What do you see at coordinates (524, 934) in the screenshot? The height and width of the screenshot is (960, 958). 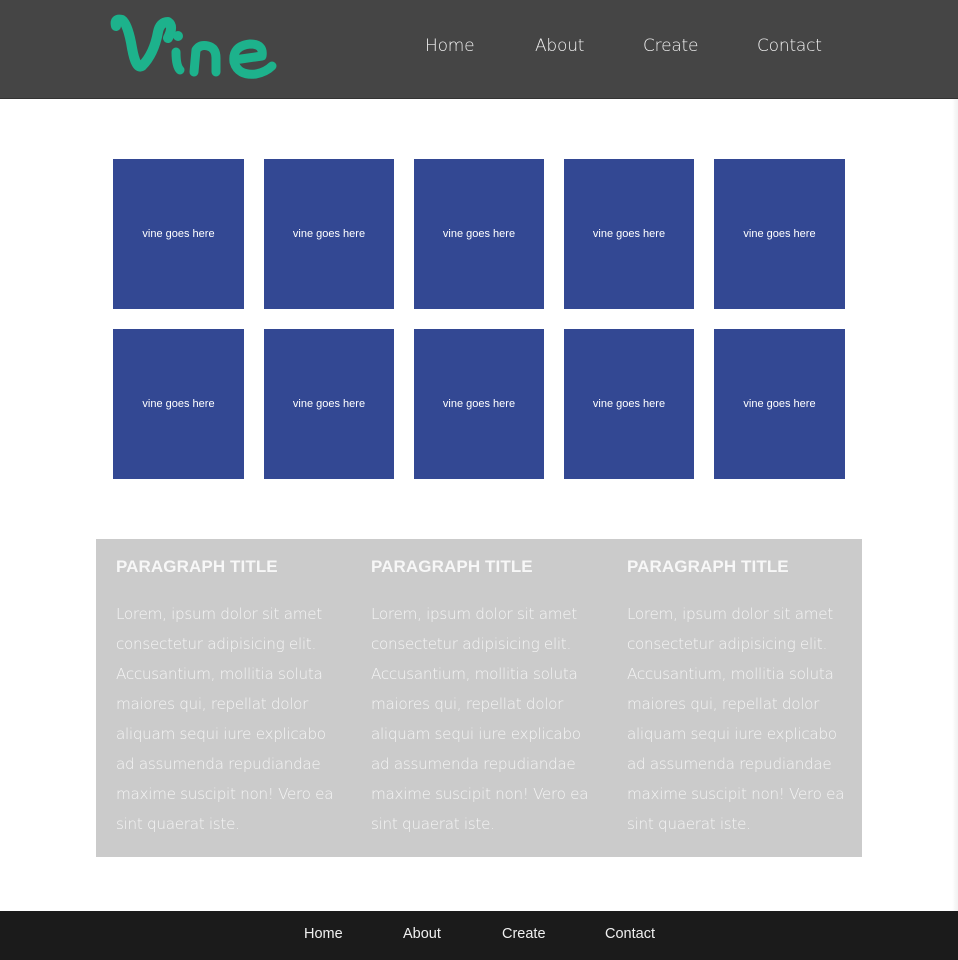 I see `footer-create-link: Create` at bounding box center [524, 934].